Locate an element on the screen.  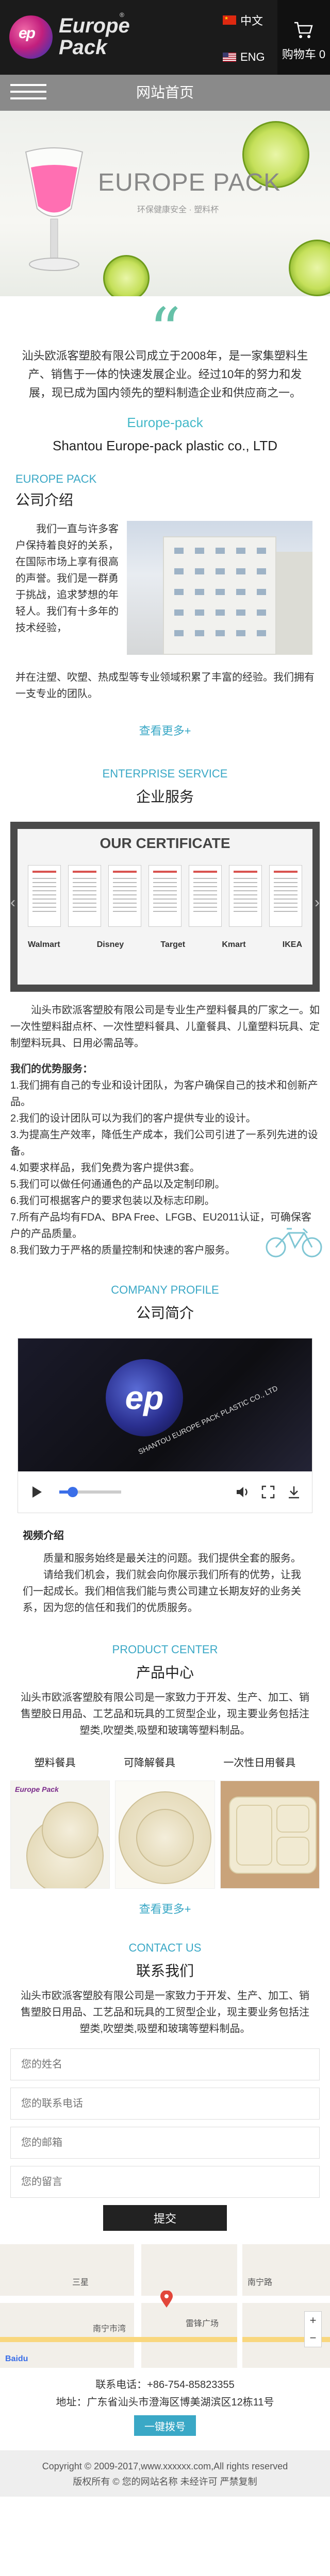
about-en-title: EUROPE PACK is located at coordinates (56, 478).